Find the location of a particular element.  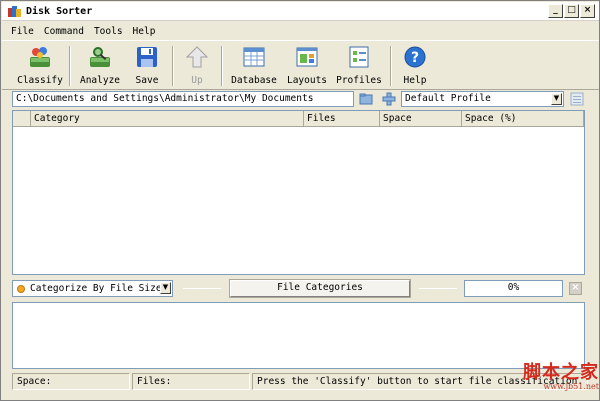

save-button: Save is located at coordinates (147, 66).